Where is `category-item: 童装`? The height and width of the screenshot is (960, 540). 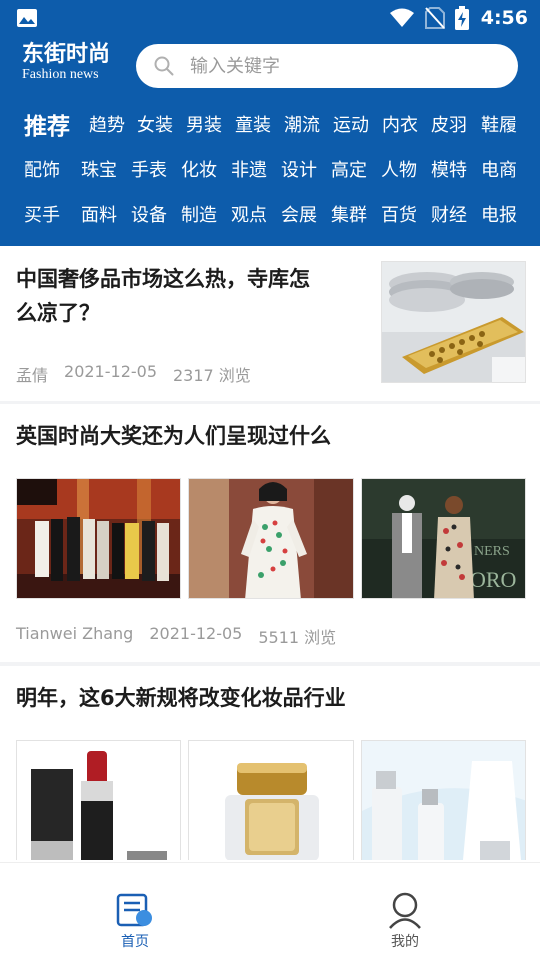 category-item: 童装 is located at coordinates (253, 124).